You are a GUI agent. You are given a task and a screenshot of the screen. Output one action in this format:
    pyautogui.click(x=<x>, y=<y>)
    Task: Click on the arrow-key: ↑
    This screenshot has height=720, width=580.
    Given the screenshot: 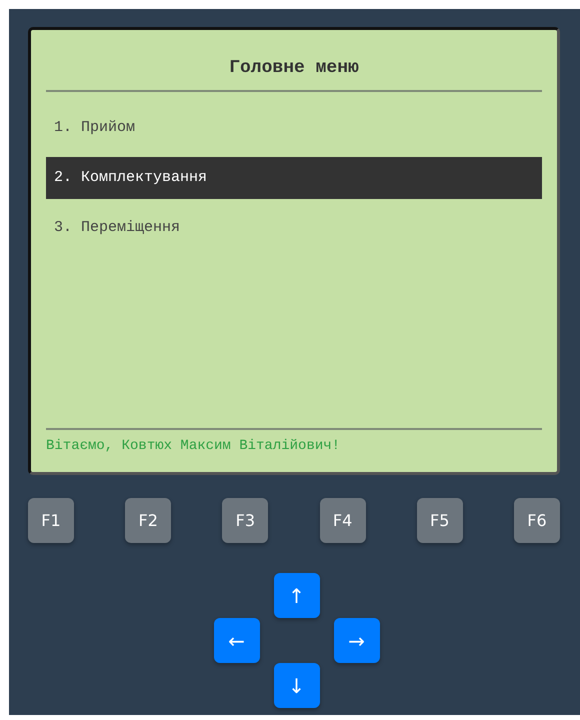 What is the action you would take?
    pyautogui.click(x=297, y=595)
    